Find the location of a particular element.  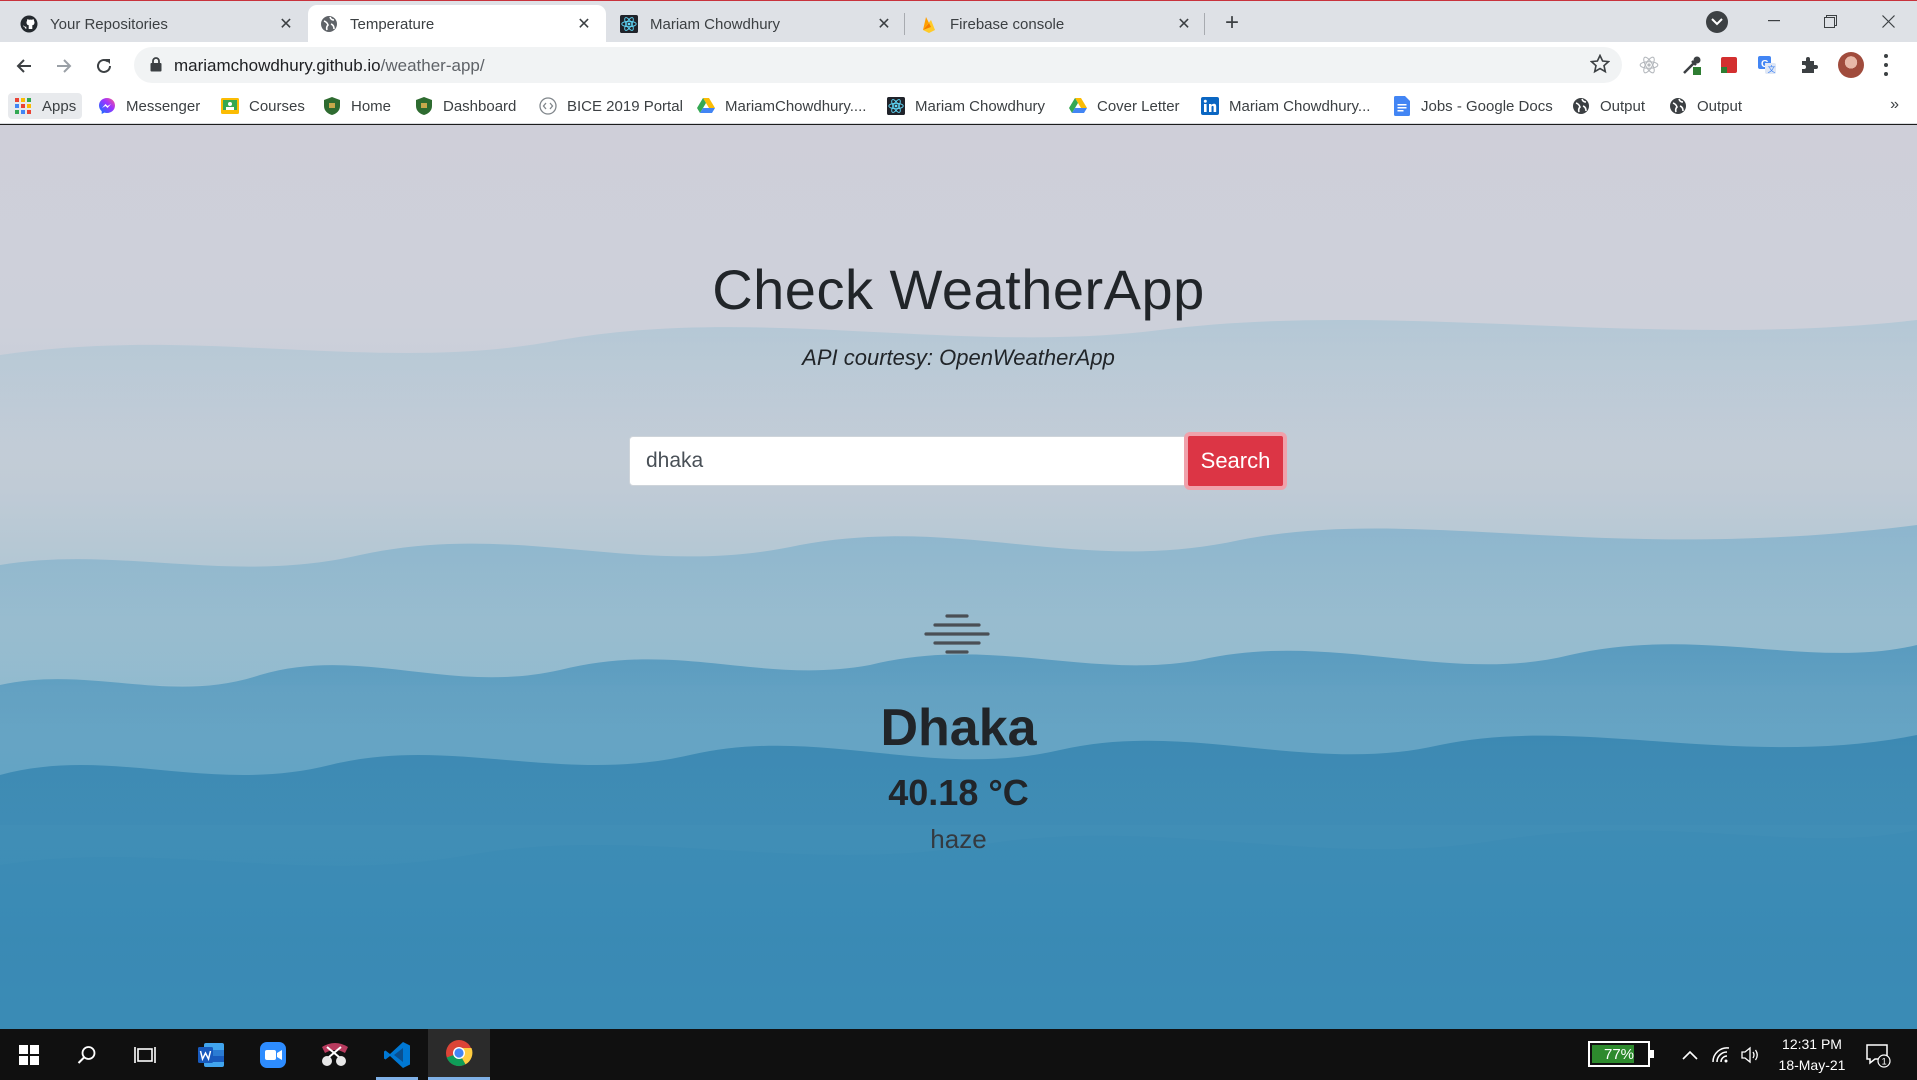

lock-icon is located at coordinates (156, 67).